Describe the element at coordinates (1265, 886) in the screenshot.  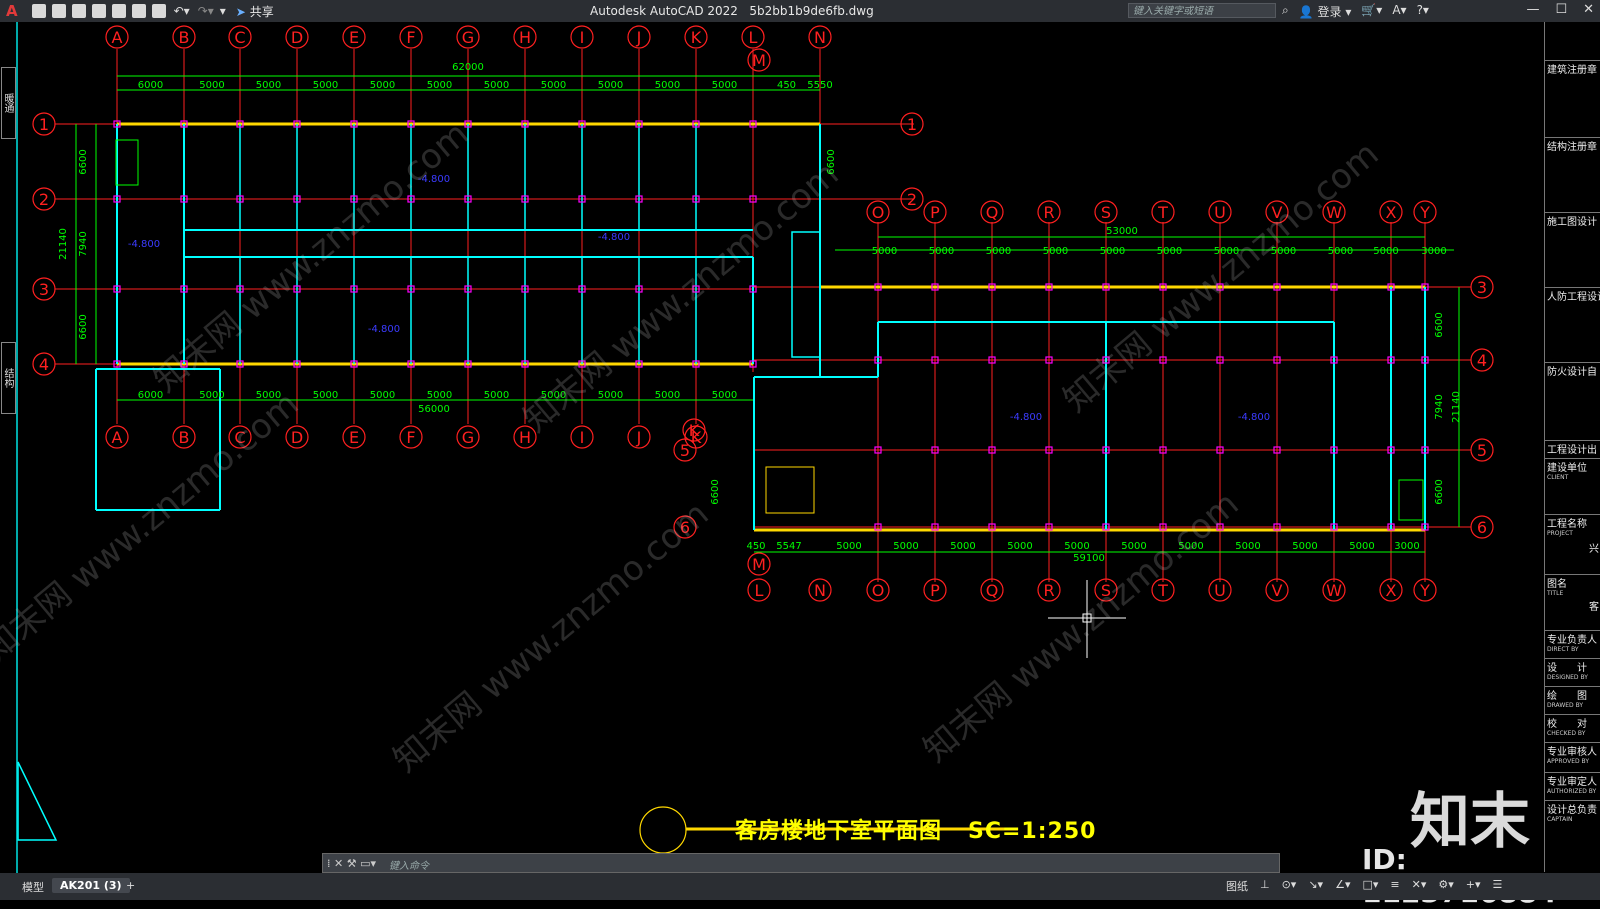
I see `snap-icon: ⊥` at that location.